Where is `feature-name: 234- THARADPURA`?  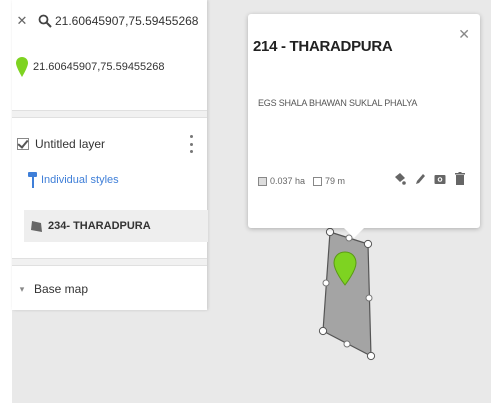
feature-name: 234- THARADPURA is located at coordinates (99, 226).